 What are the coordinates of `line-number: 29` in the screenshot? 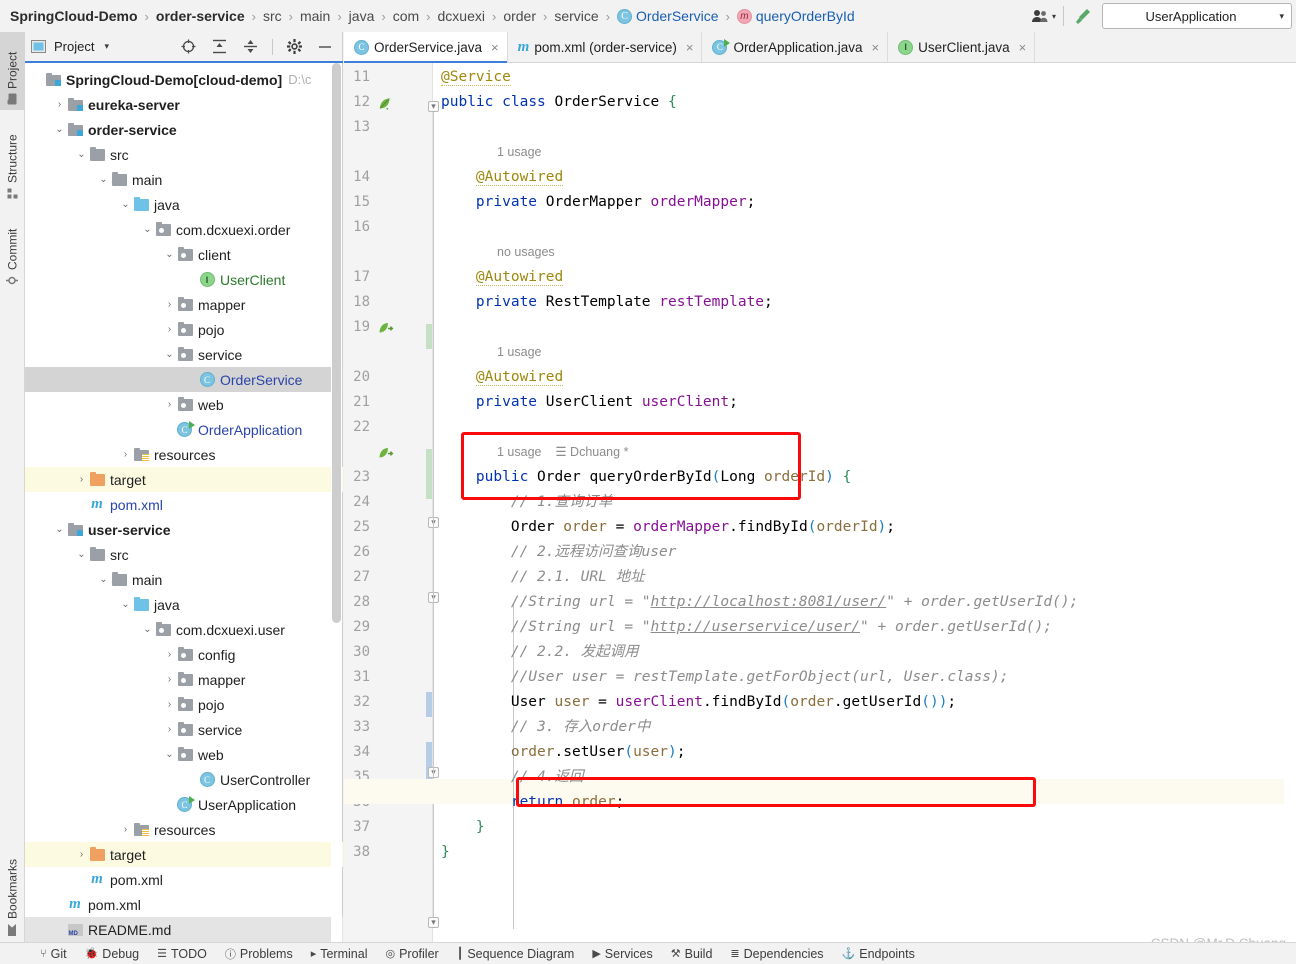 It's located at (357, 627).